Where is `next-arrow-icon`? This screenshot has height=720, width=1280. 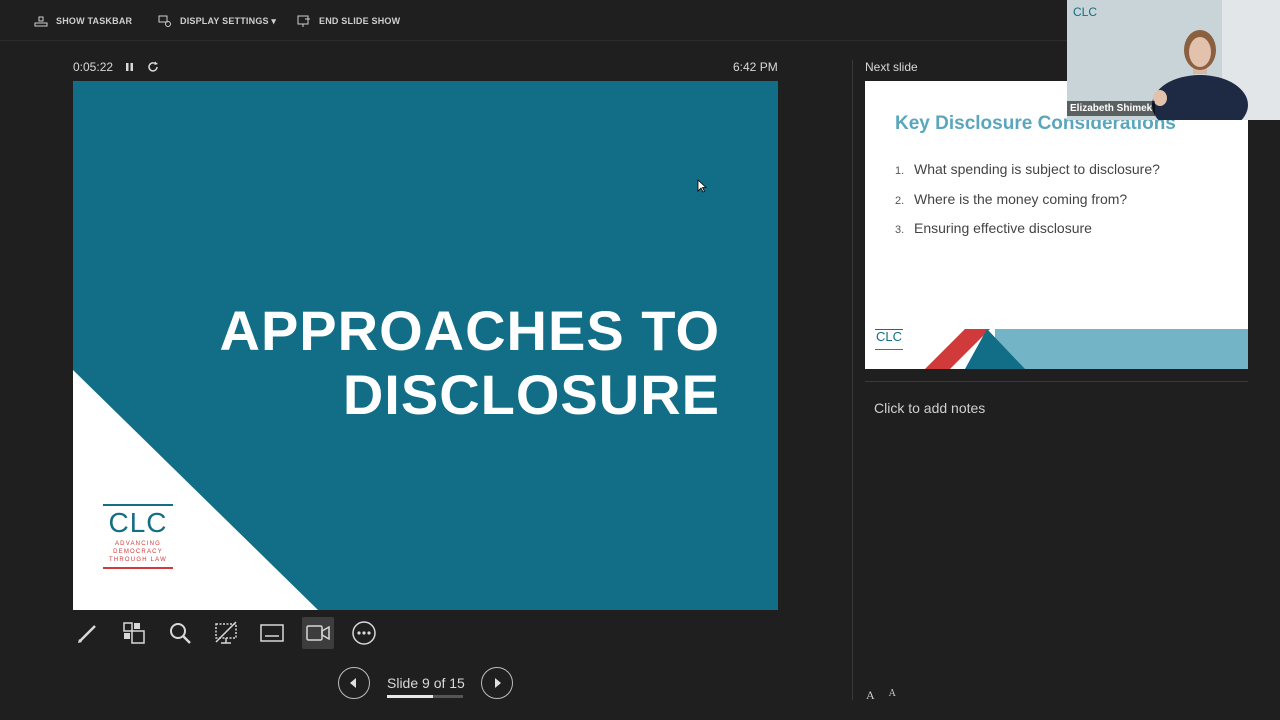 next-arrow-icon is located at coordinates (498, 683).